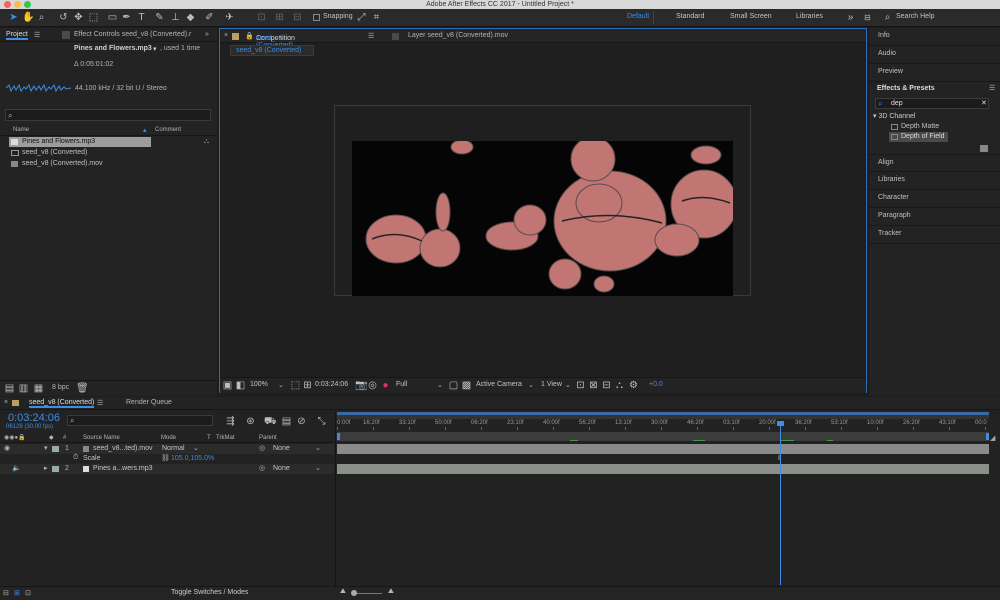  What do you see at coordinates (240, 385) in the screenshot?
I see `vr-viewer-icon: ◧` at bounding box center [240, 385].